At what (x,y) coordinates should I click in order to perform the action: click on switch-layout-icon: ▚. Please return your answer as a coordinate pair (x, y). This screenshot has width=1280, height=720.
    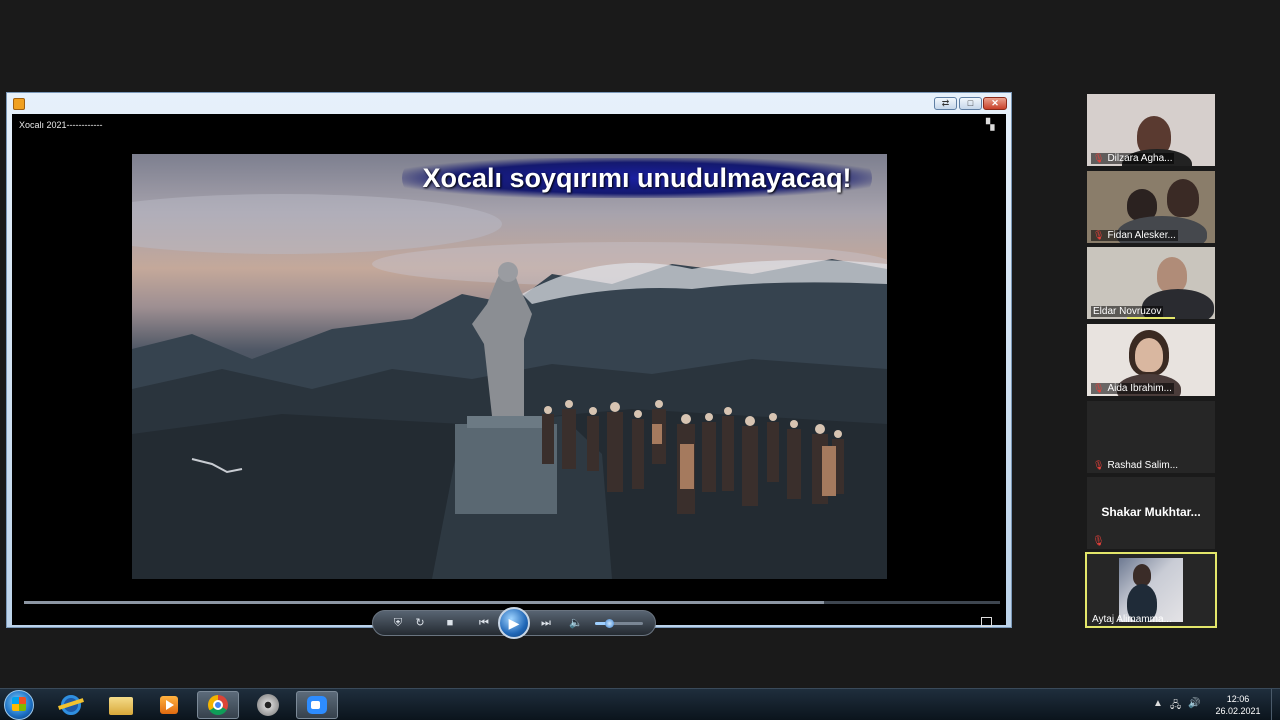
    Looking at the image, I should click on (992, 125).